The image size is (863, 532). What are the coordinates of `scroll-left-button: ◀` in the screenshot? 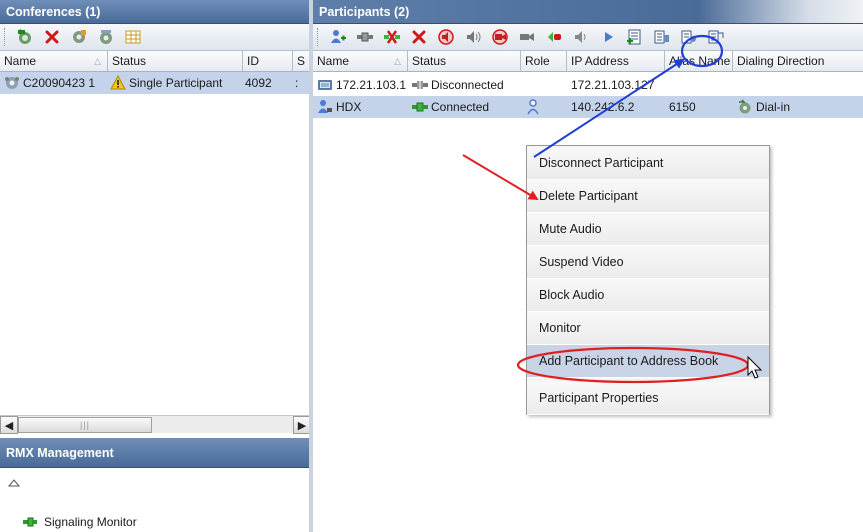 It's located at (9, 425).